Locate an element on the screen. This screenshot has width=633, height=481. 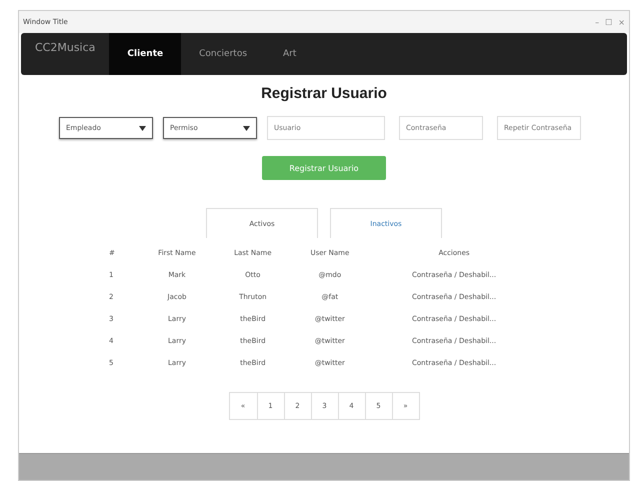
form-title: Registrar Usuario is located at coordinates (324, 93).